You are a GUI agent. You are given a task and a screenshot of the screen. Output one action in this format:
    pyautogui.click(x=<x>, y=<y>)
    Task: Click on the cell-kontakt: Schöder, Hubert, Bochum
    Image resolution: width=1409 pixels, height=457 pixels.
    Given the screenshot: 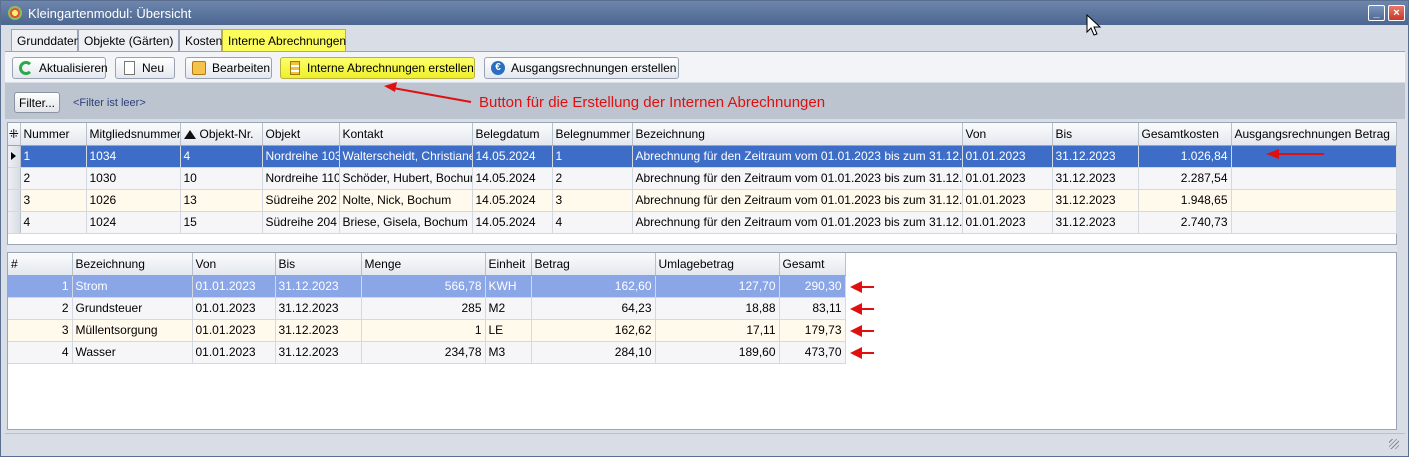 What is the action you would take?
    pyautogui.click(x=406, y=178)
    